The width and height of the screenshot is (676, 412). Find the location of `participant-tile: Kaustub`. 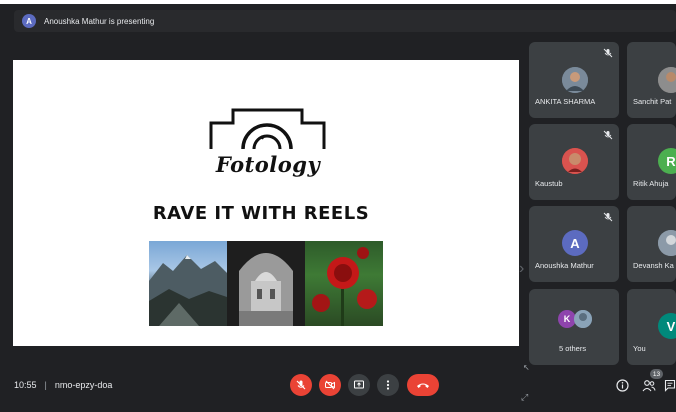

participant-tile: Kaustub is located at coordinates (574, 162).